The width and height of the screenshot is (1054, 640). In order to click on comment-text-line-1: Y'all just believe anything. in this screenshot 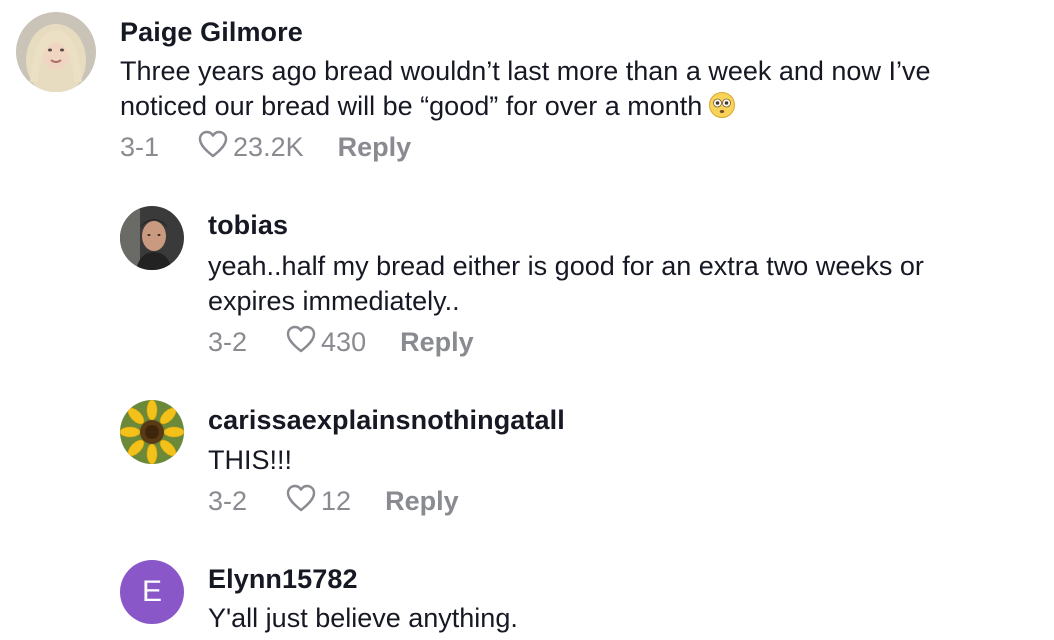, I will do `click(363, 618)`.